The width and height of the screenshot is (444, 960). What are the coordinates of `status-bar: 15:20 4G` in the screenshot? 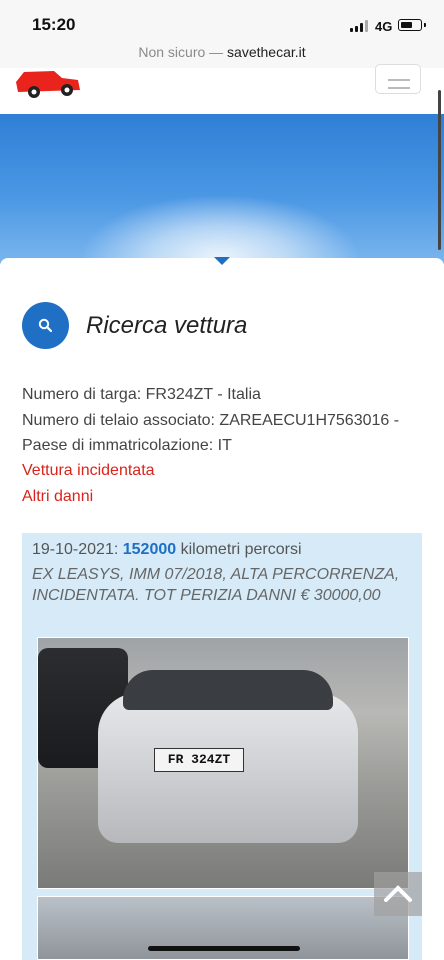 It's located at (222, 24).